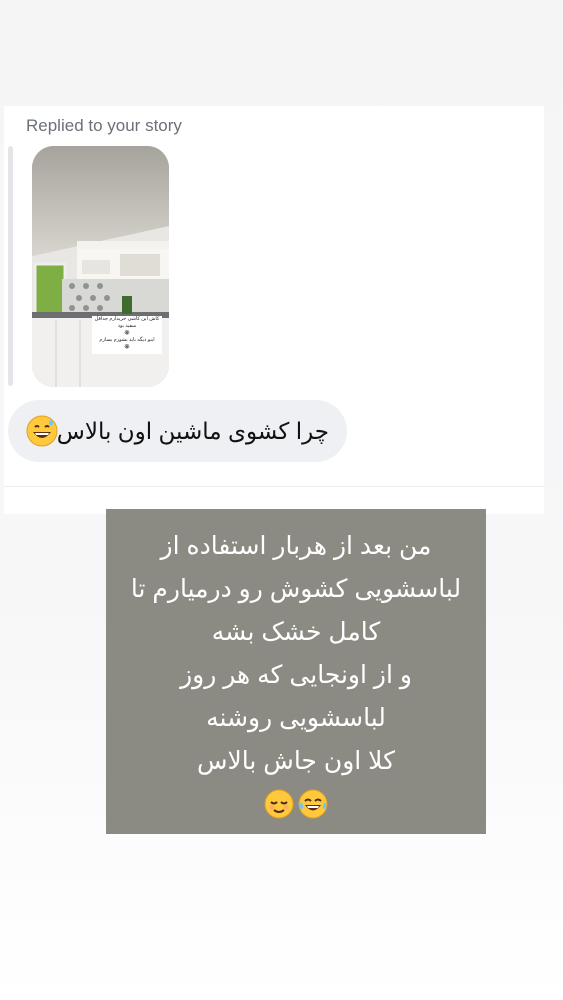 The height and width of the screenshot is (1000, 563). Describe the element at coordinates (127, 326) in the screenshot. I see `caption-line: سفید بود` at that location.